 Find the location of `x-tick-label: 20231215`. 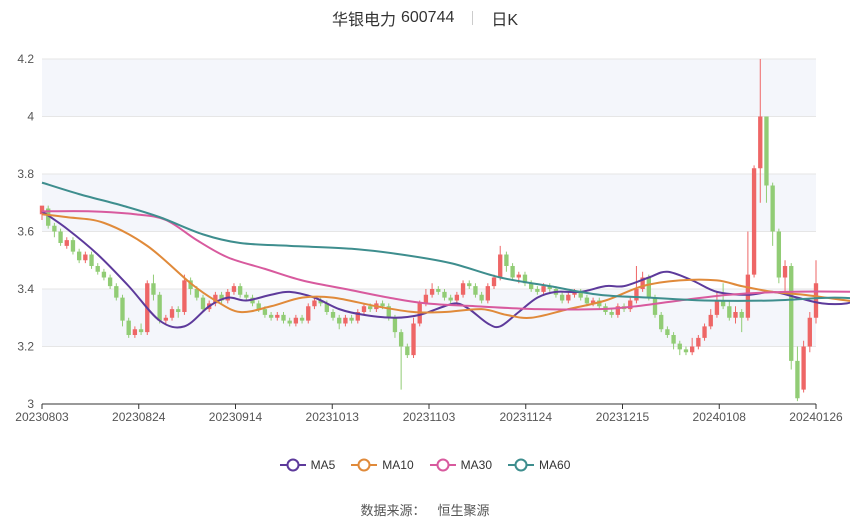

x-tick-label: 20231215 is located at coordinates (623, 417).